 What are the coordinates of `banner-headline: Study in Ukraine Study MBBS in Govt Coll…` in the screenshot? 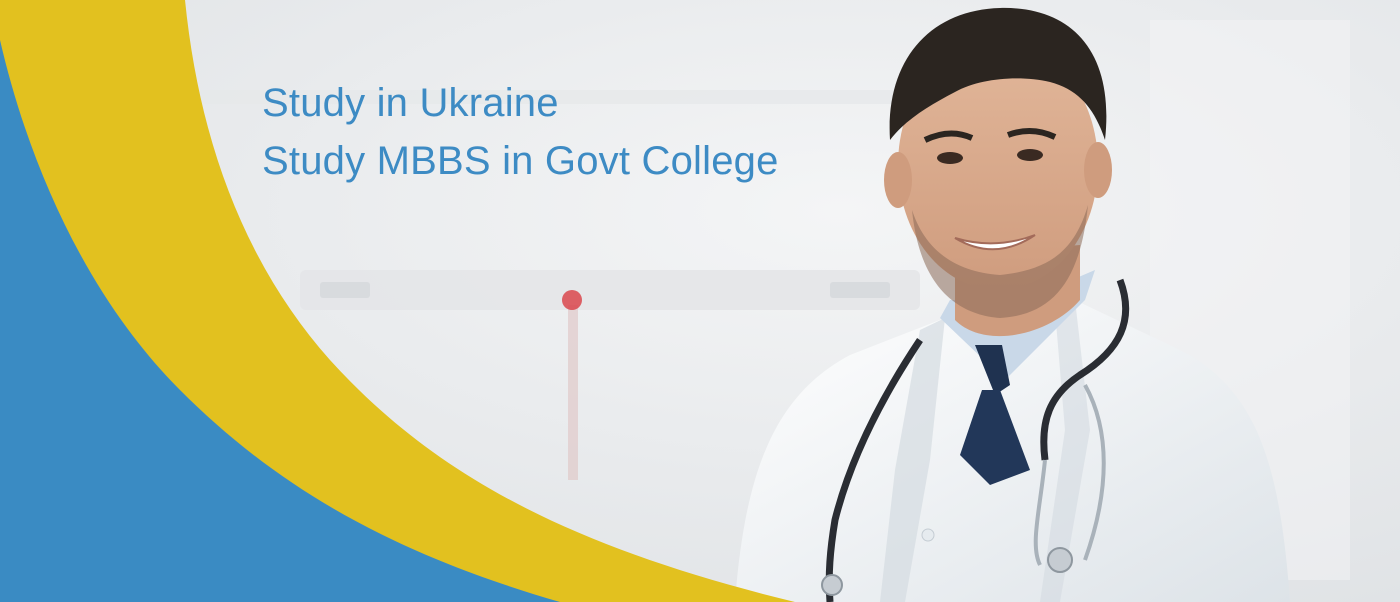 It's located at (520, 132).